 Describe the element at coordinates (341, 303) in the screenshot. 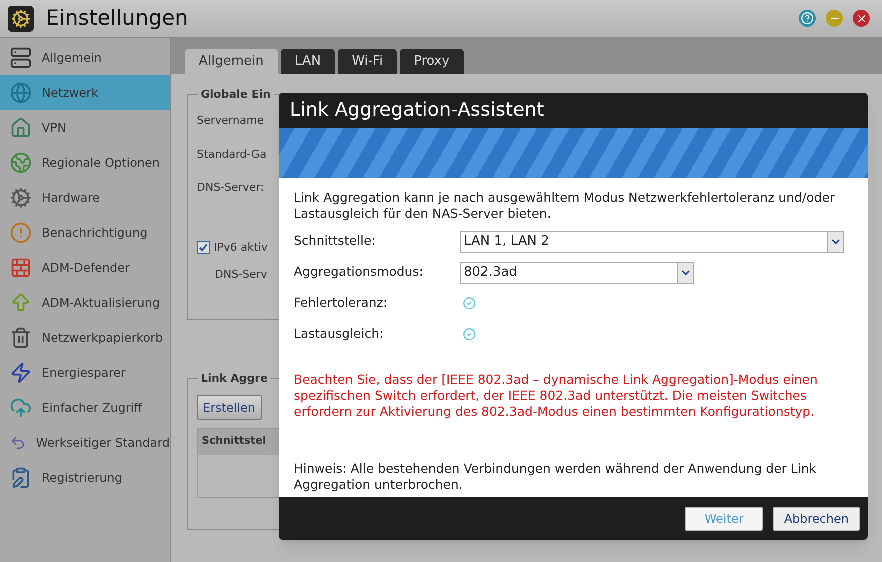

I see `field-label: Fehlertoleranz:` at that location.